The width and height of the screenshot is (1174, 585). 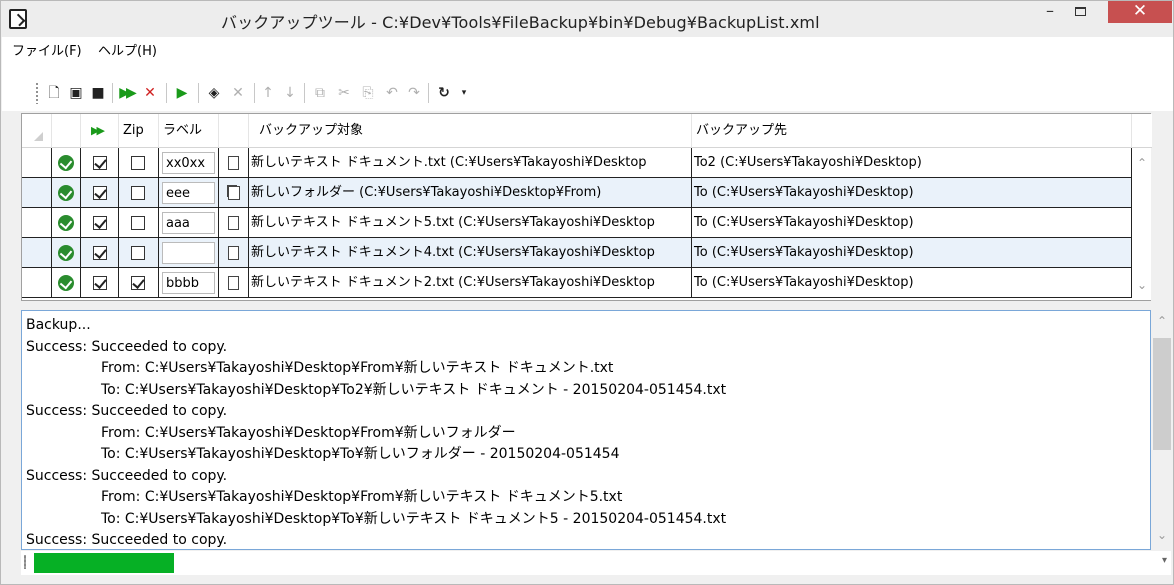 What do you see at coordinates (1164, 560) in the screenshot?
I see `status-dropdown-icon: ▾` at bounding box center [1164, 560].